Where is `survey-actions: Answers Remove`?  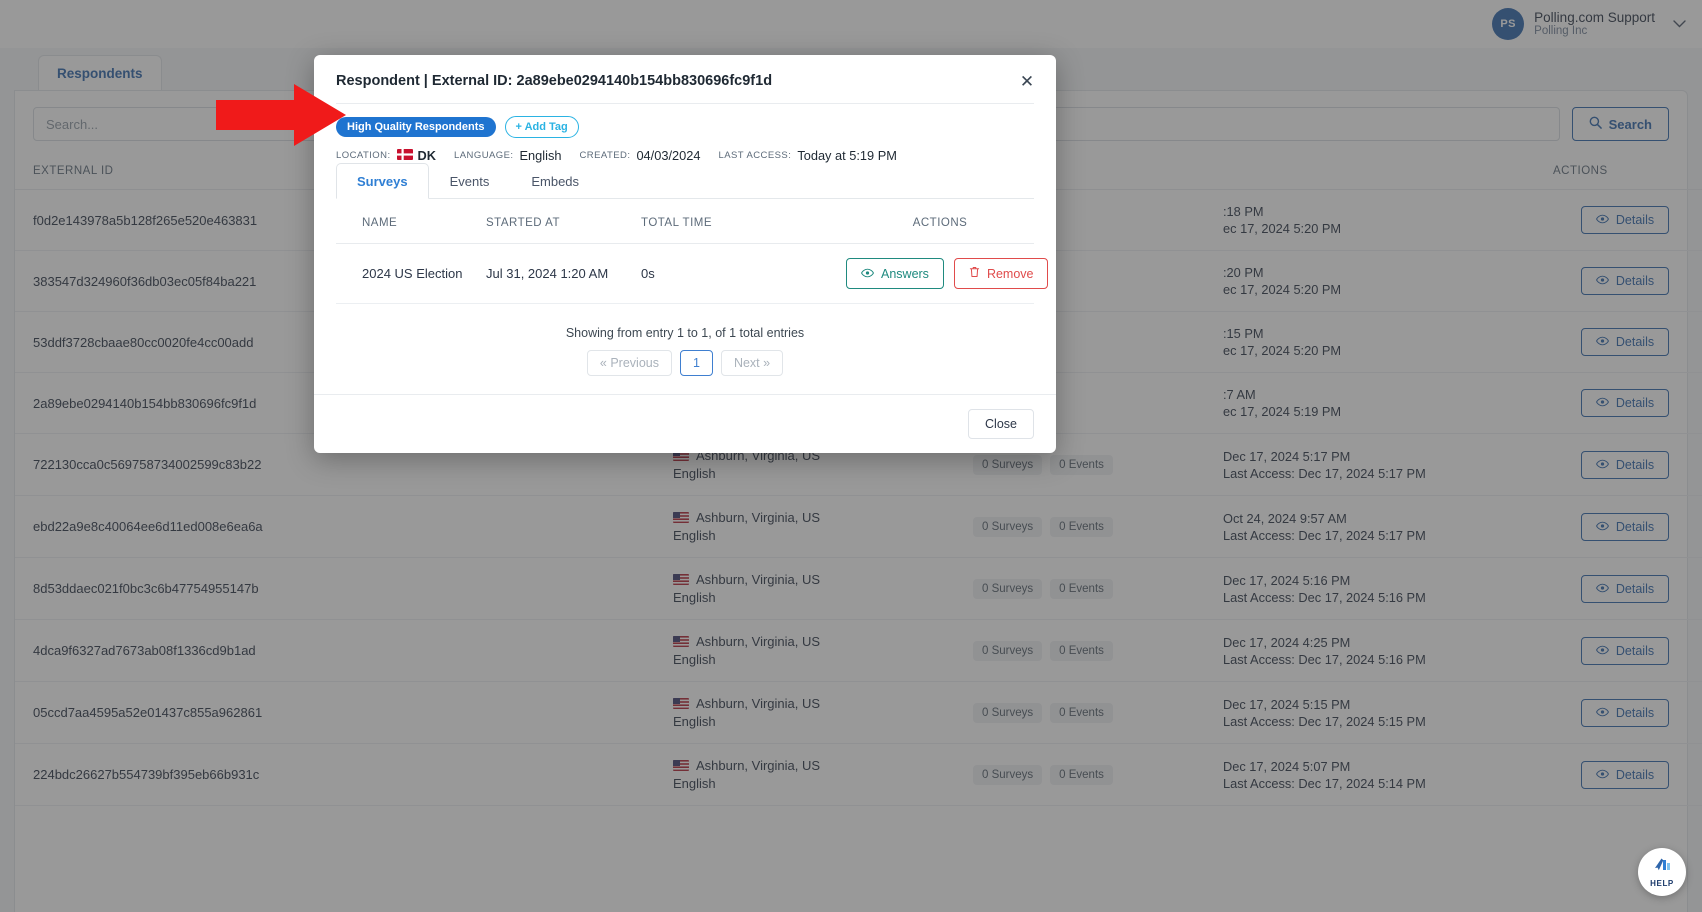
survey-actions: Answers Remove is located at coordinates (947, 273).